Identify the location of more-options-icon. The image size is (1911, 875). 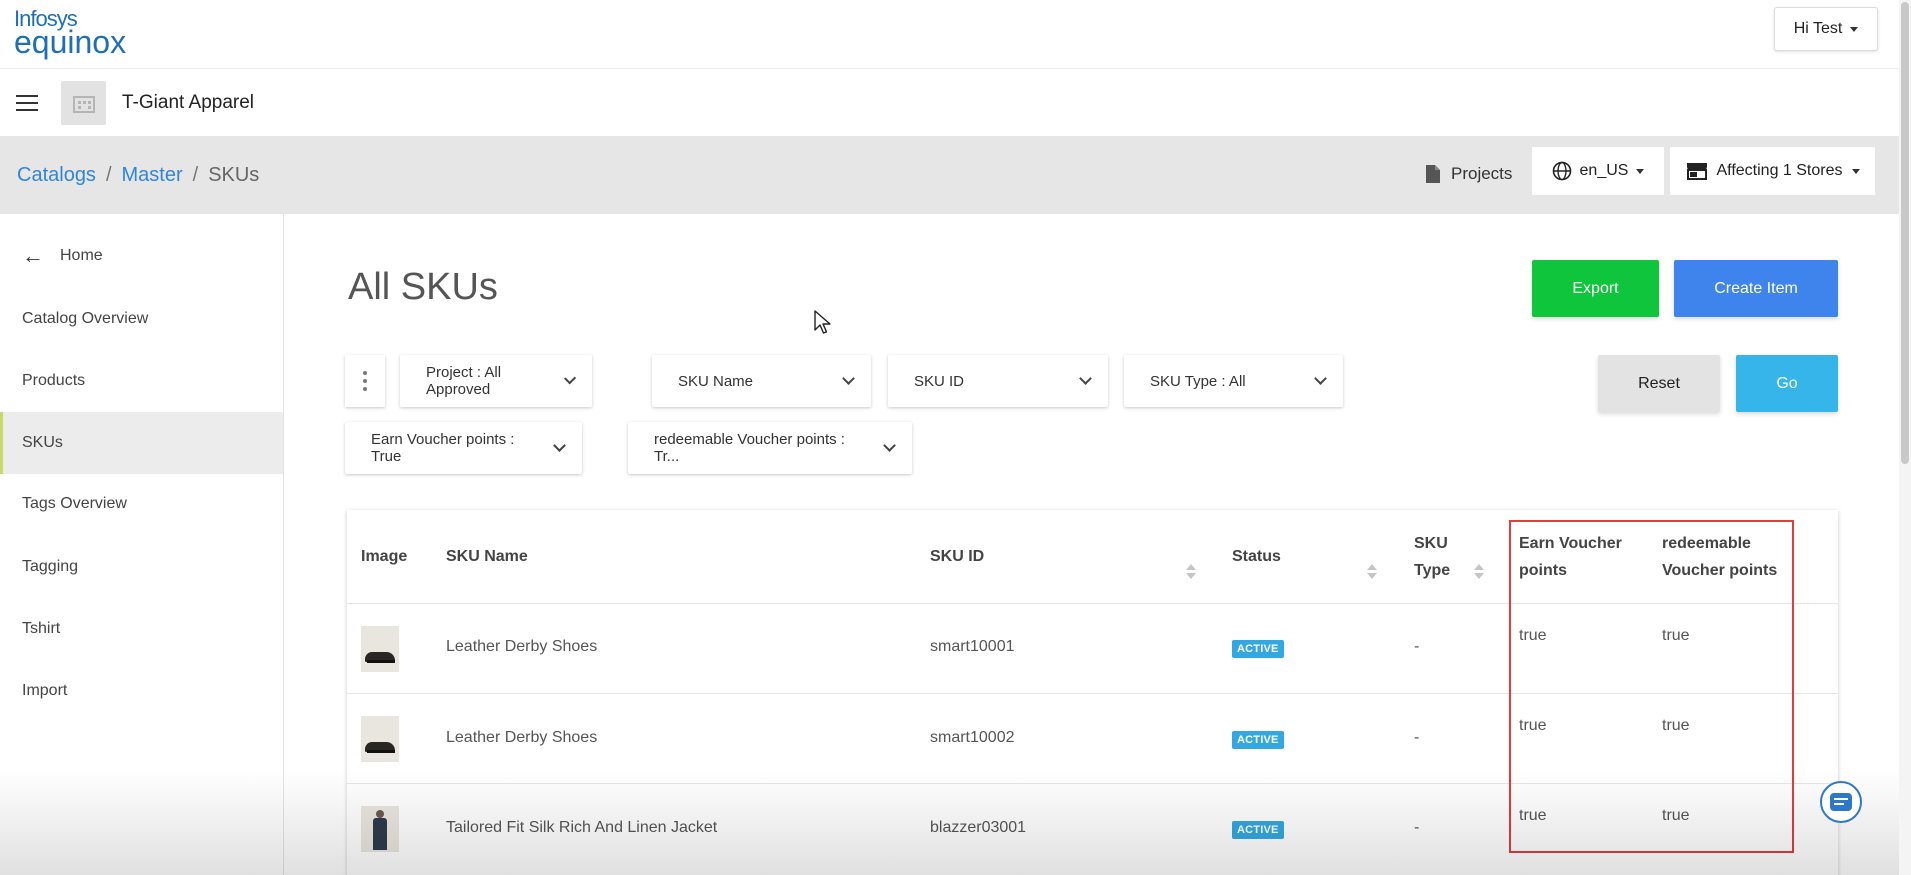
(365, 381).